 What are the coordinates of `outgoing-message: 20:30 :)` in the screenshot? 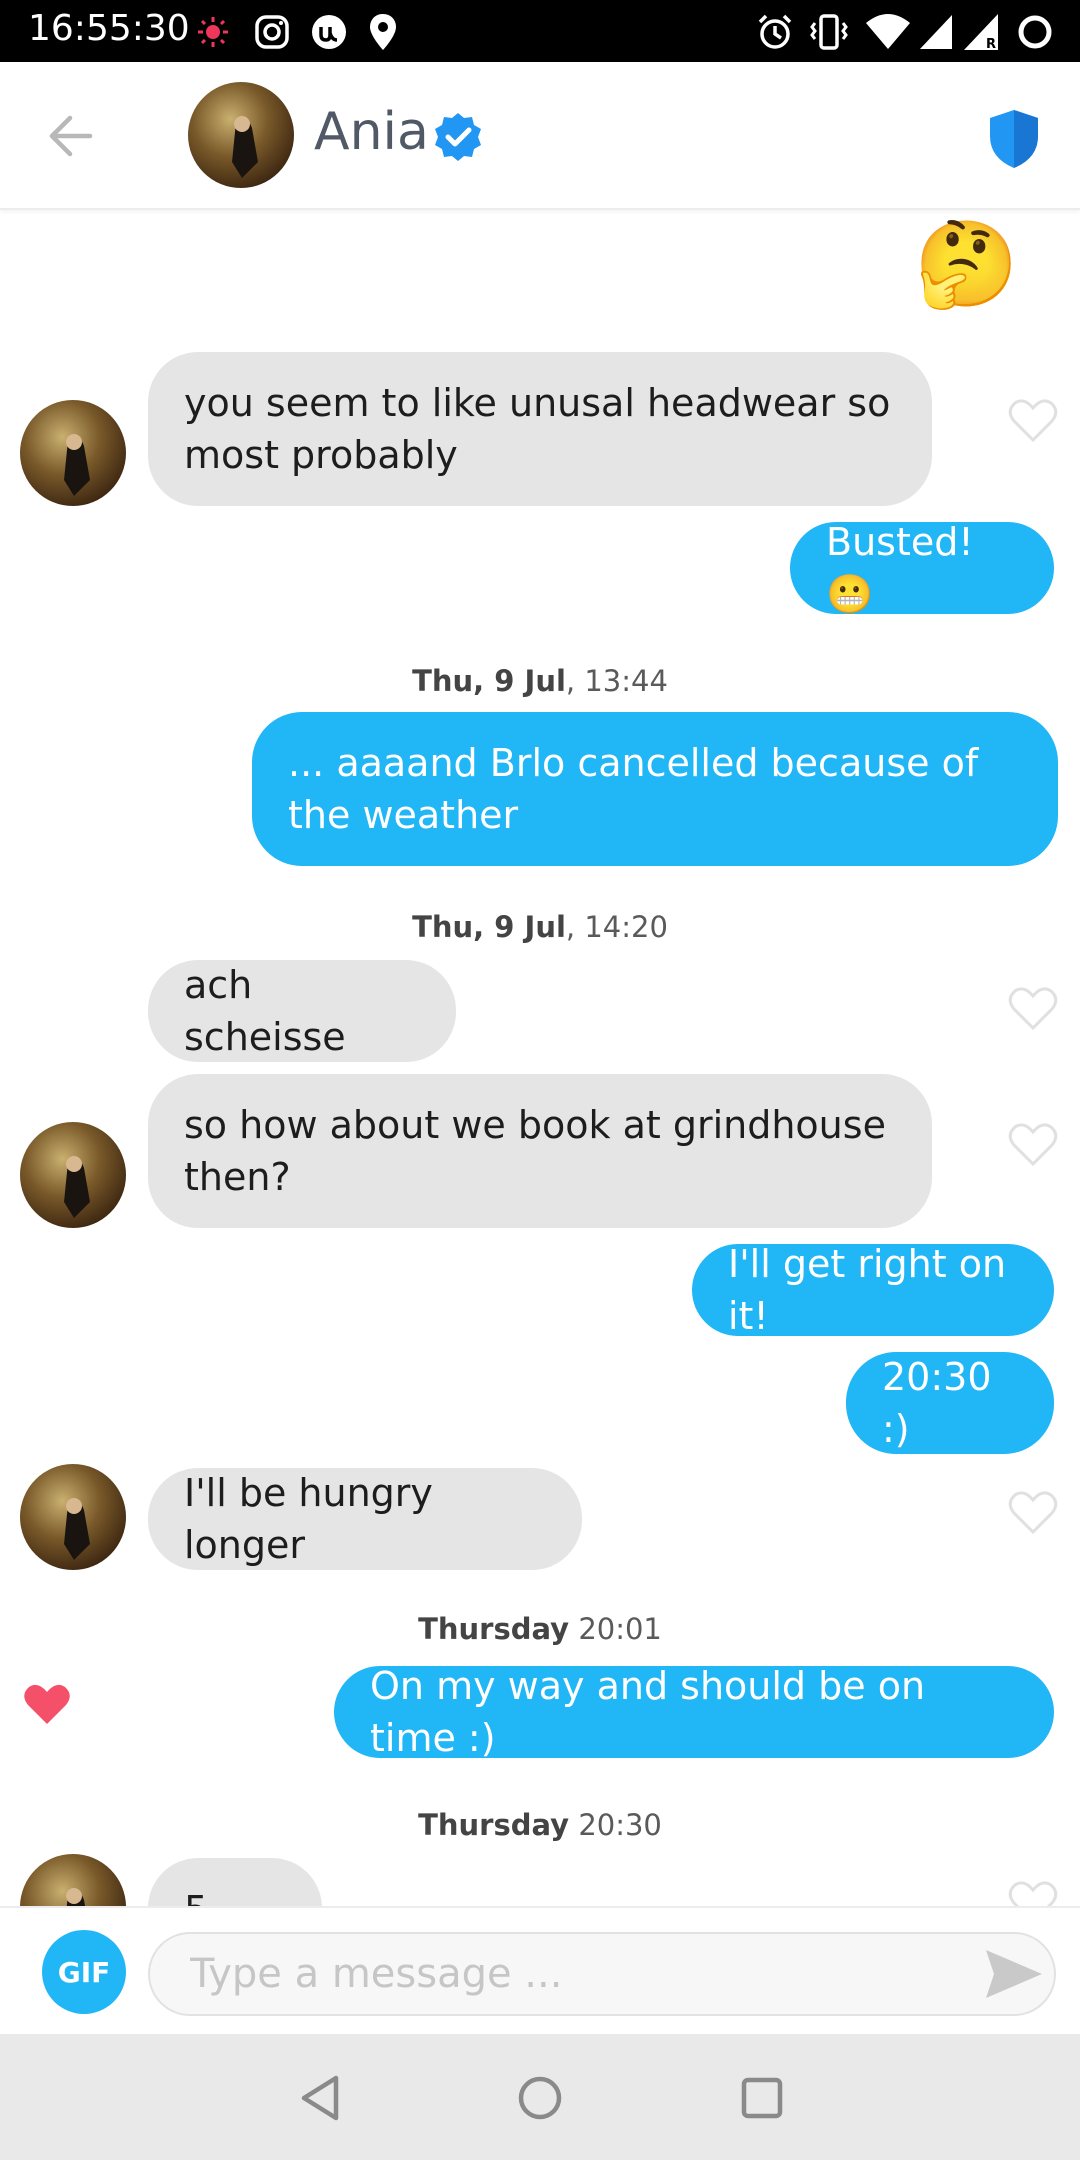 It's located at (950, 1403).